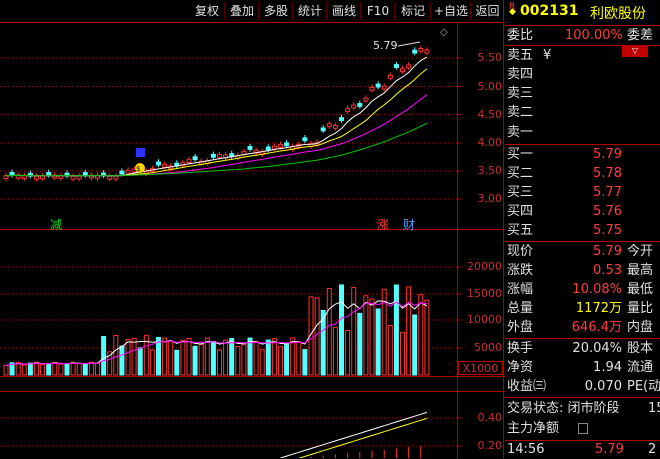 The width and height of the screenshot is (660, 459). What do you see at coordinates (640, 348) in the screenshot?
I see `stat-label: 股本` at bounding box center [640, 348].